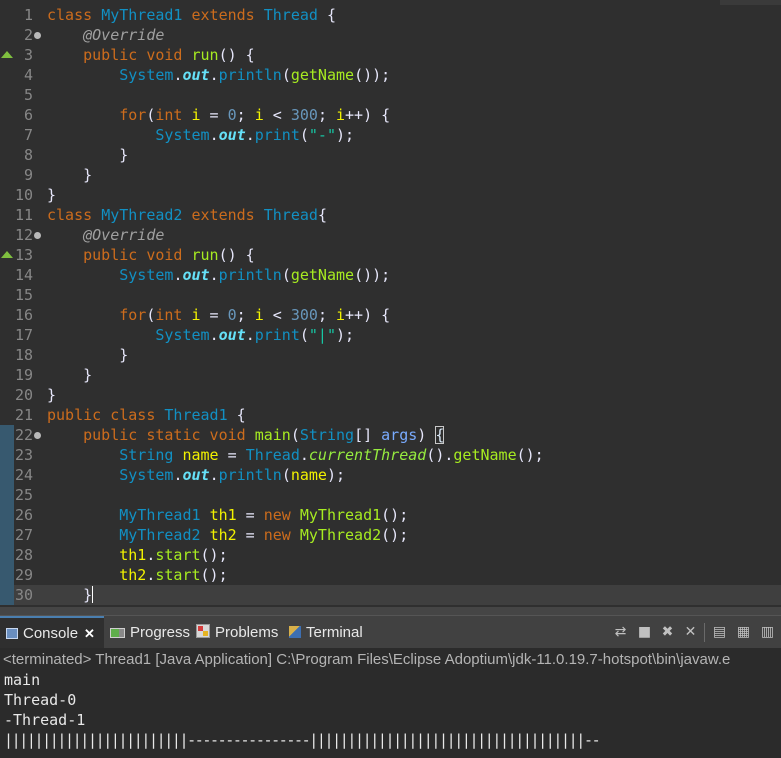 This screenshot has width=781, height=758. I want to click on code-line: 6 for(int i = 0; i < 300; i++) {, so click(390, 115).